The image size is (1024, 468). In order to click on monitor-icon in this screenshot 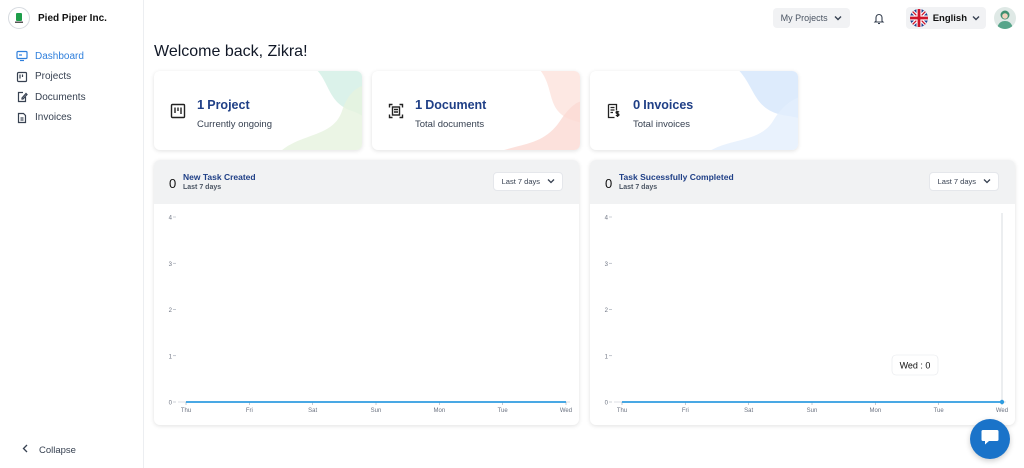, I will do `click(22, 56)`.